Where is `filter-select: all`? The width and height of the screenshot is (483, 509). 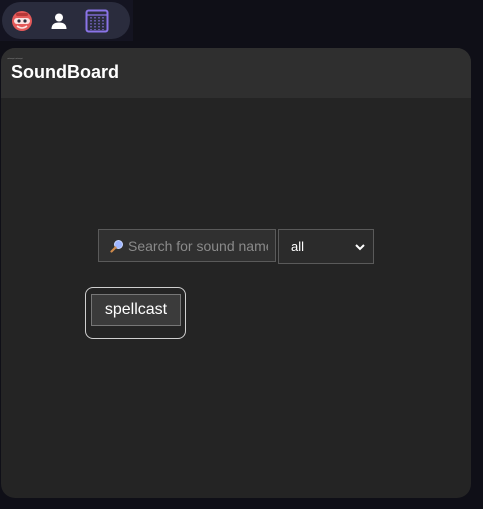 filter-select: all is located at coordinates (326, 246).